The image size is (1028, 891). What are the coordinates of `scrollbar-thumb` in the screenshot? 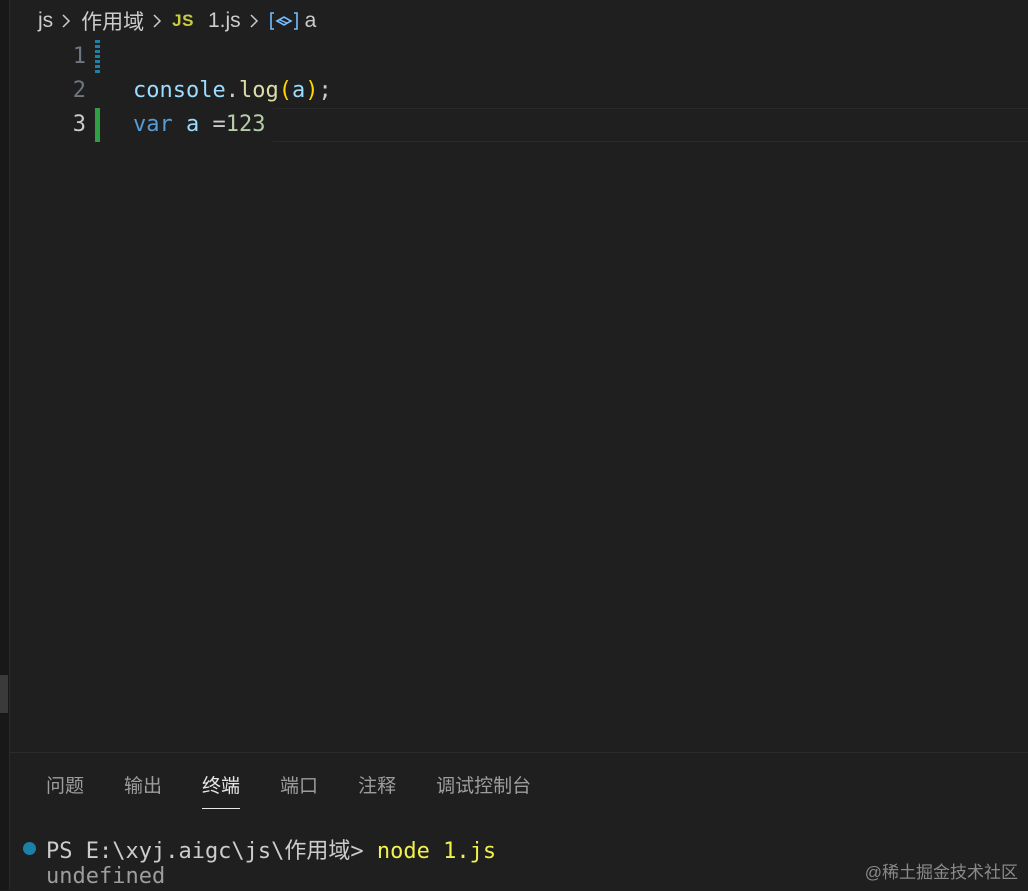 It's located at (4, 694).